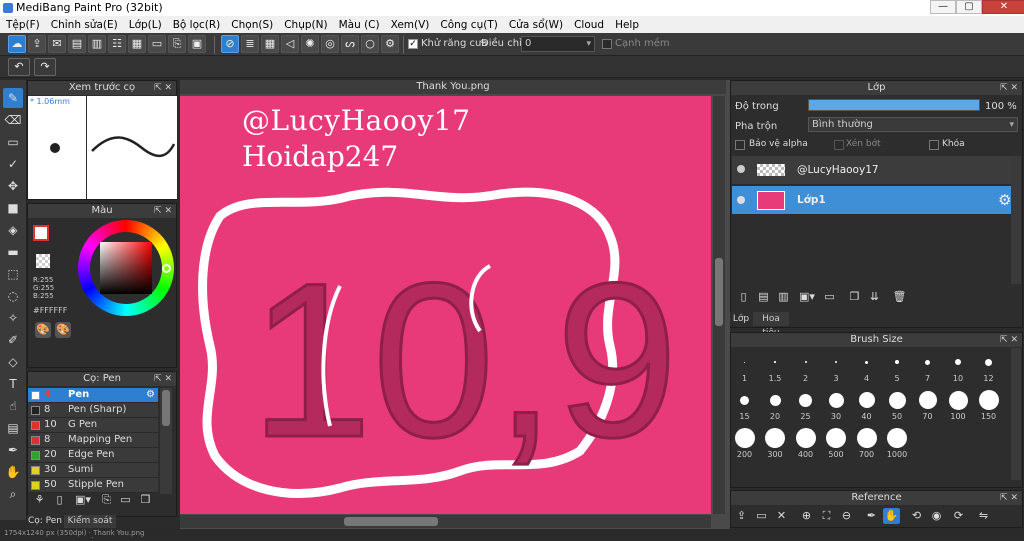  Describe the element at coordinates (350, 44) in the screenshot. I see `curve-snap-icon: ᔕ` at that location.